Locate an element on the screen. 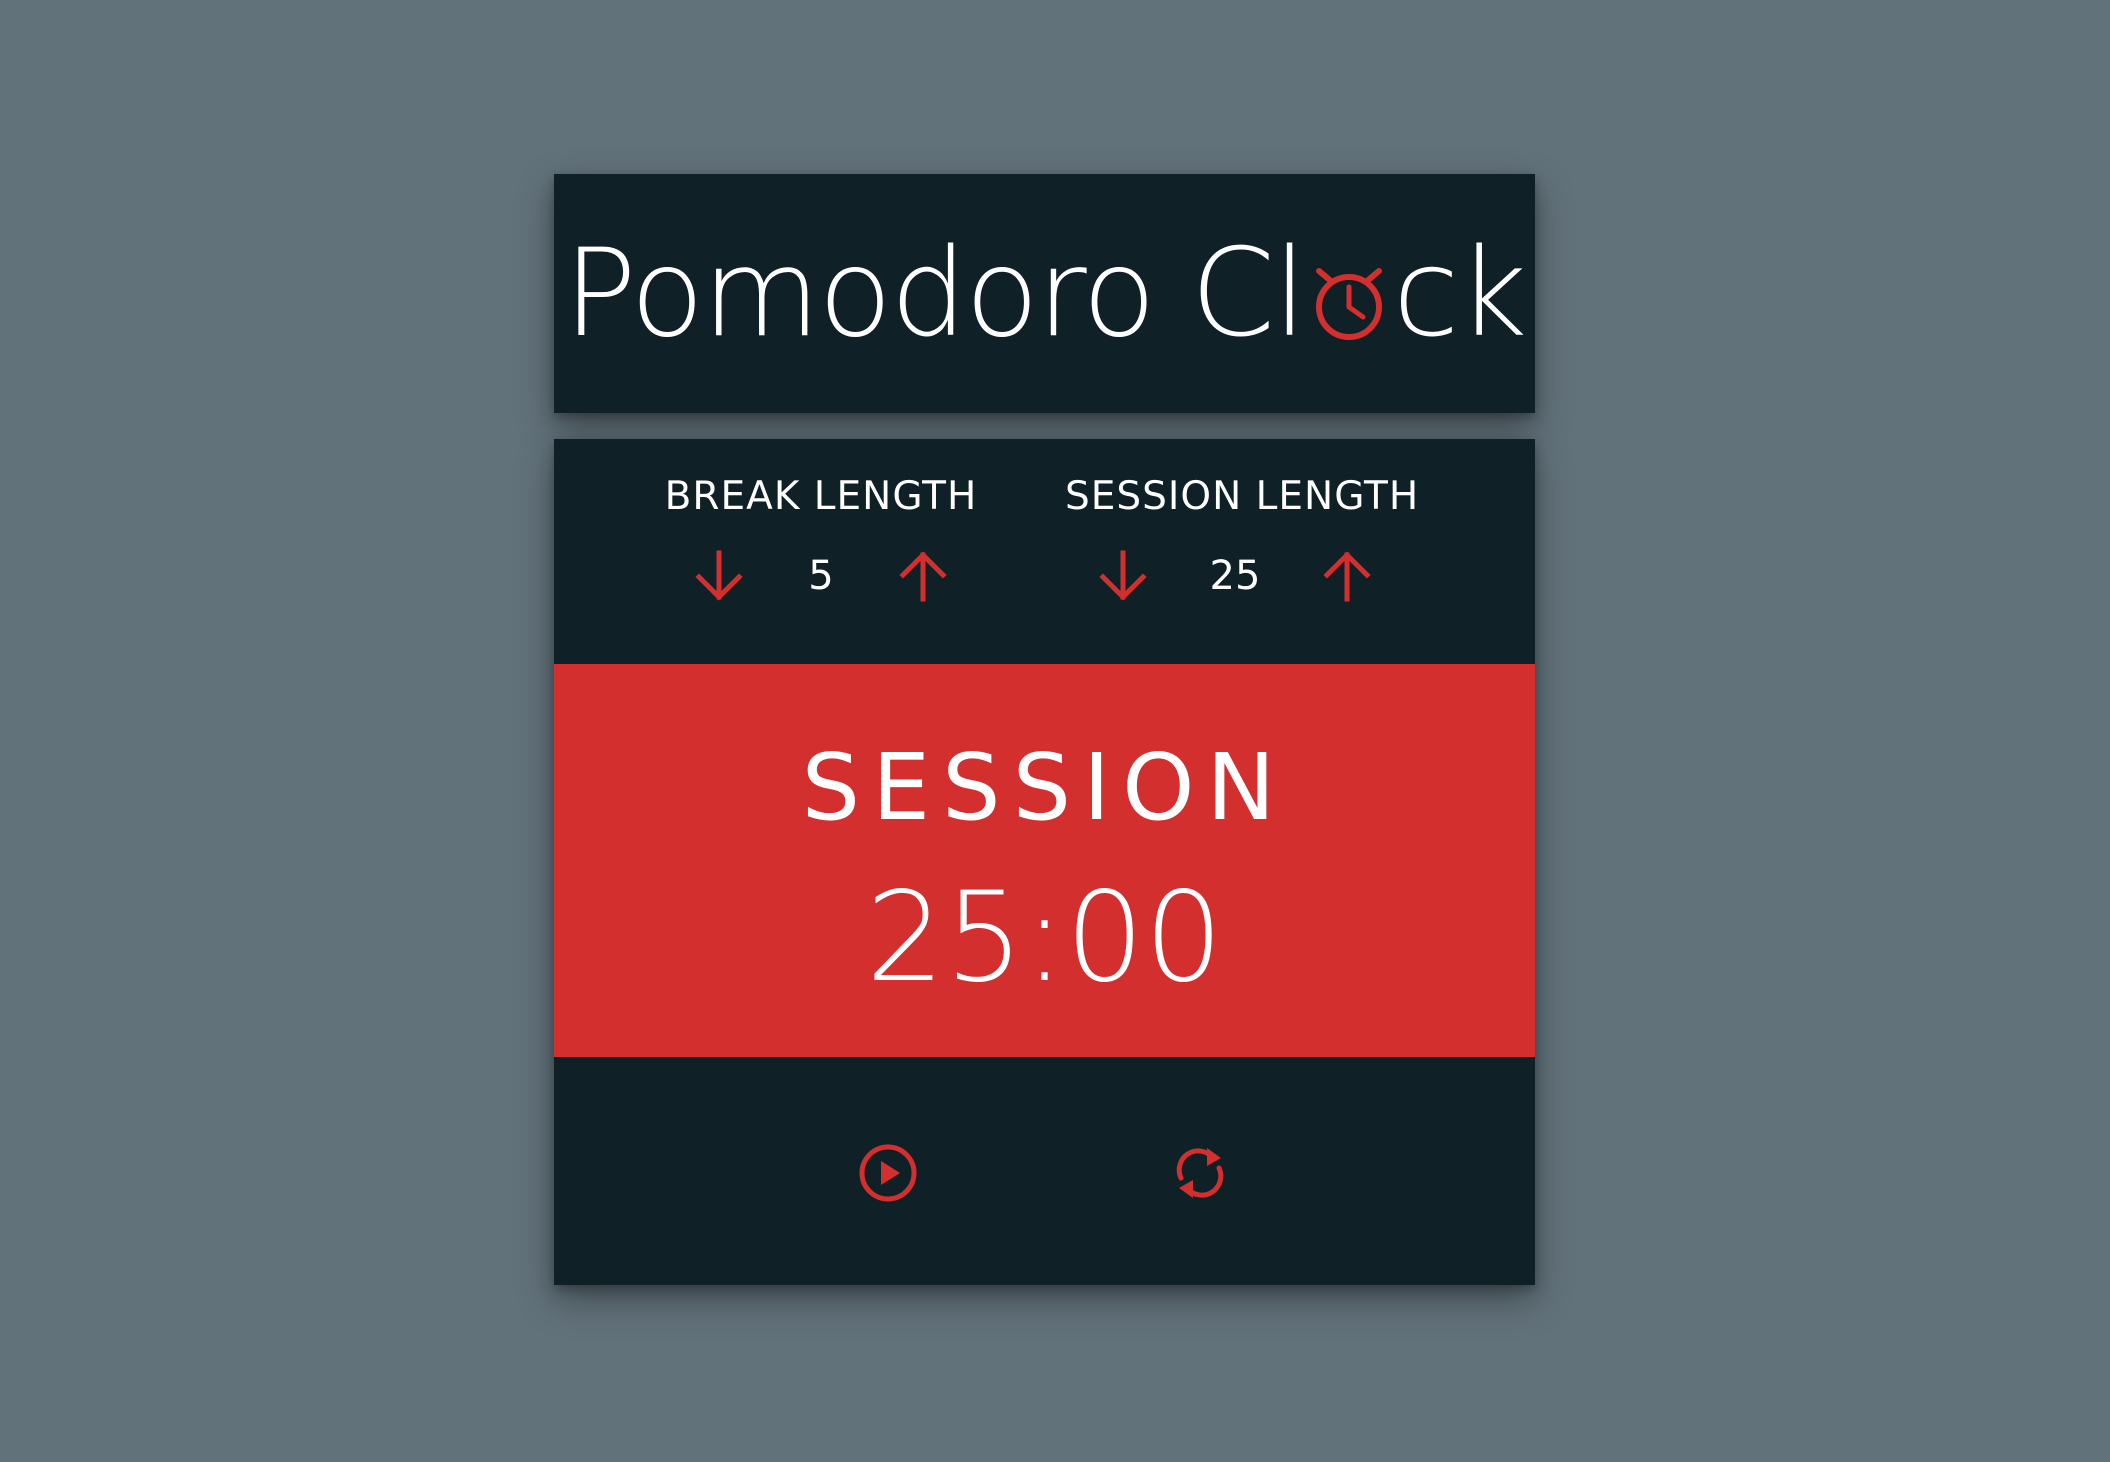  title-text-suffix: ck is located at coordinates (1460, 293).